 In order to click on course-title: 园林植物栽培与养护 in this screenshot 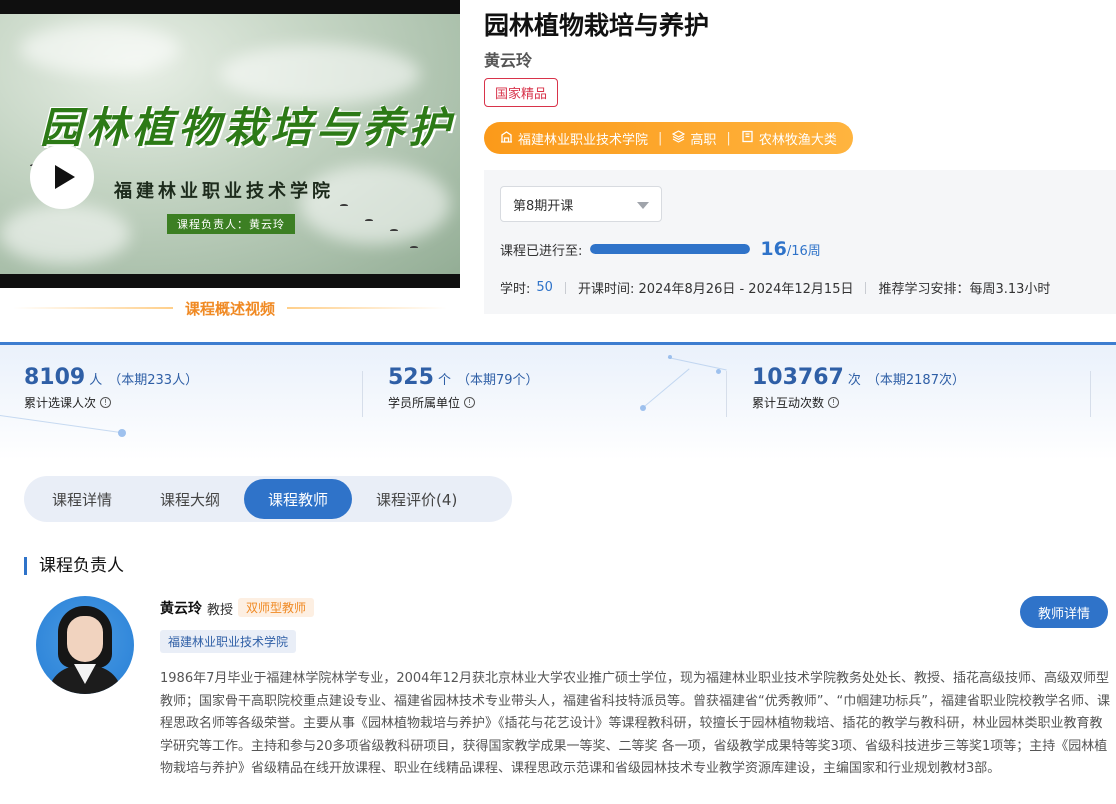, I will do `click(597, 25)`.